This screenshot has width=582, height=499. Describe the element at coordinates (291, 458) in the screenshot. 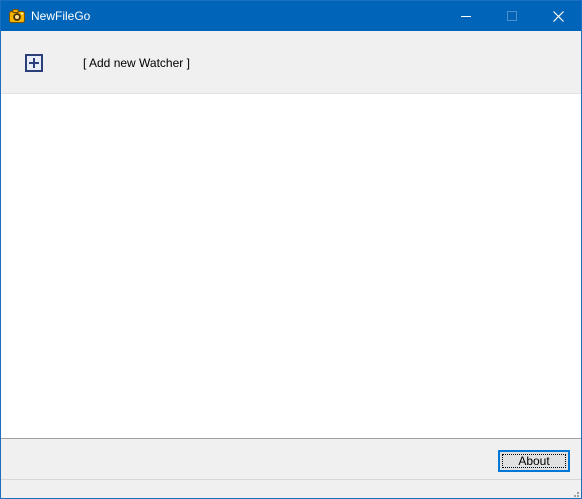

I see `bottom-bar: About` at that location.